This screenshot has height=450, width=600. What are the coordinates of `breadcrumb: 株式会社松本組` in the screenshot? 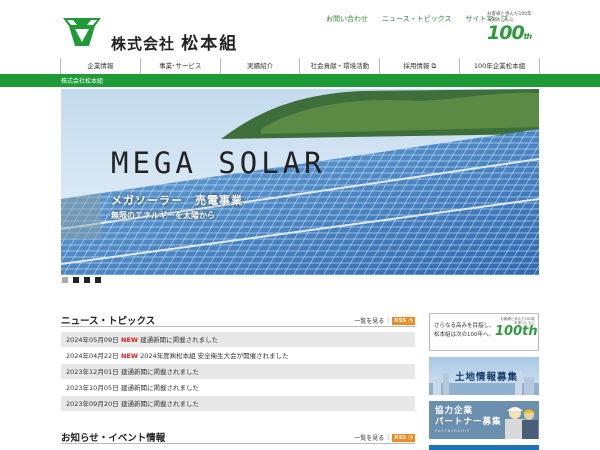 It's located at (82, 80).